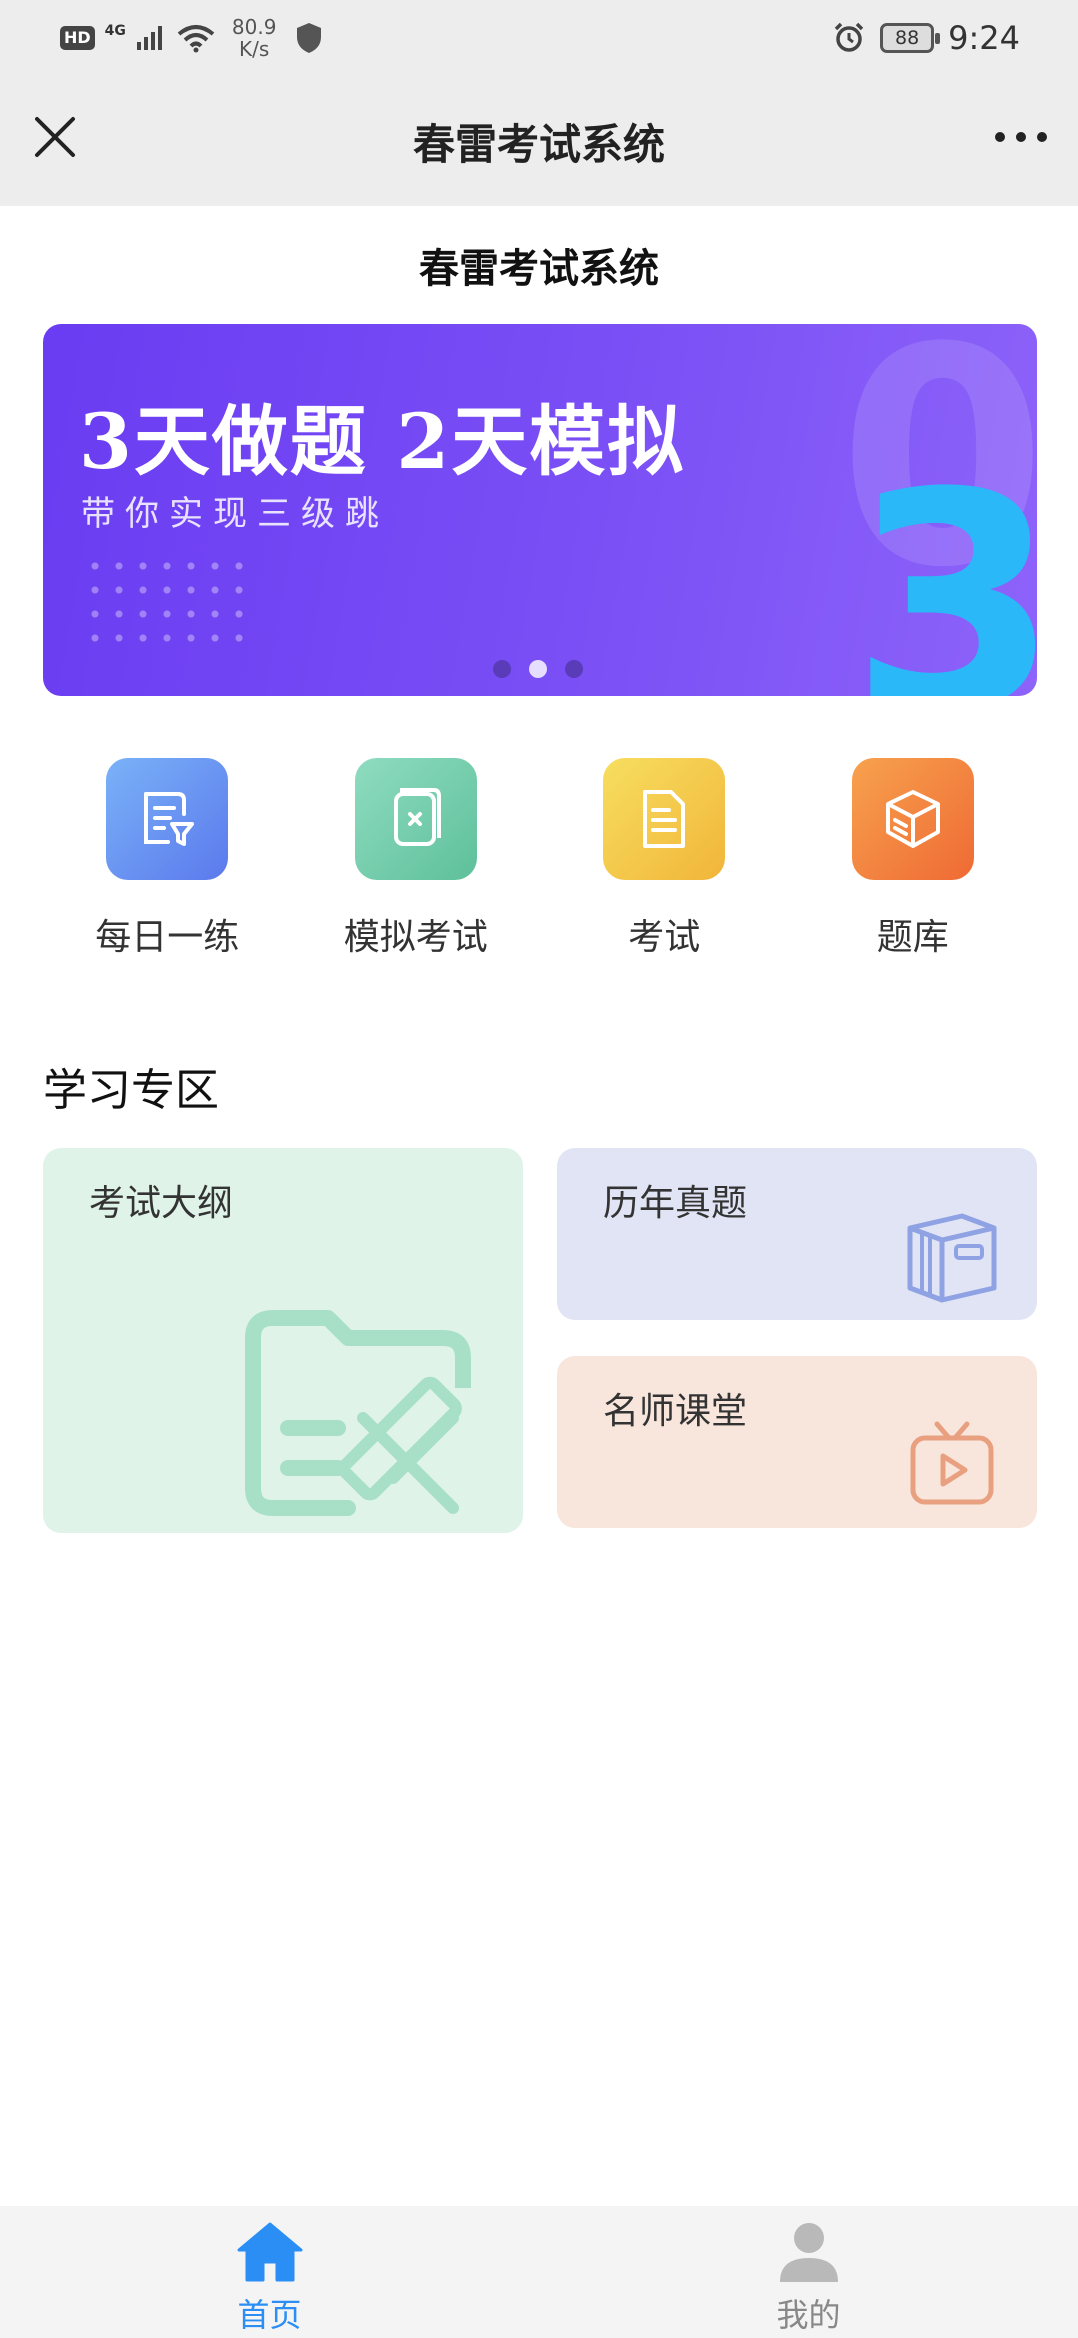 This screenshot has height=2338, width=1078. What do you see at coordinates (808, 2315) in the screenshot?
I see `tab-profile-label: 我的` at bounding box center [808, 2315].